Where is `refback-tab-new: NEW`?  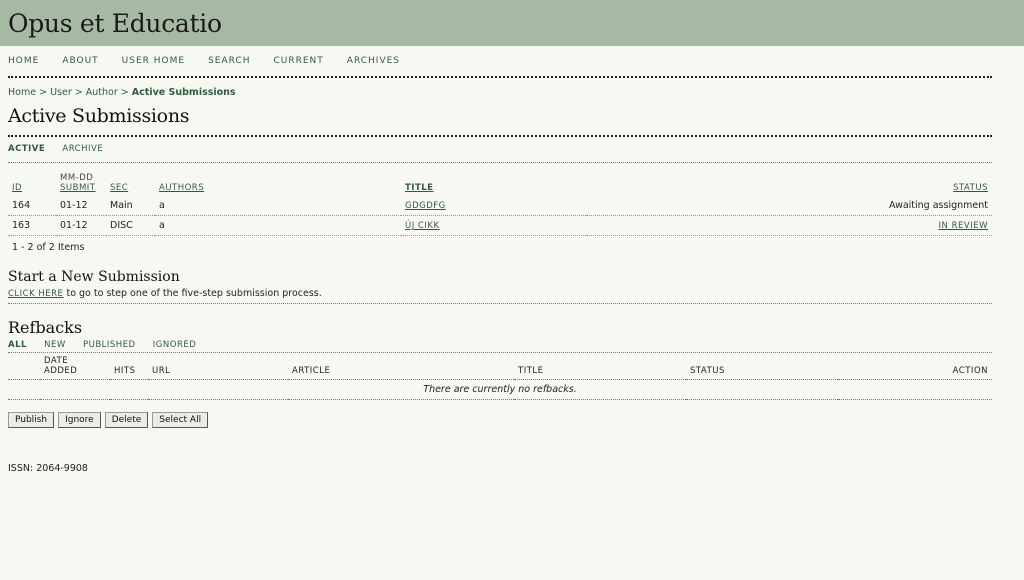 refback-tab-new: NEW is located at coordinates (55, 345).